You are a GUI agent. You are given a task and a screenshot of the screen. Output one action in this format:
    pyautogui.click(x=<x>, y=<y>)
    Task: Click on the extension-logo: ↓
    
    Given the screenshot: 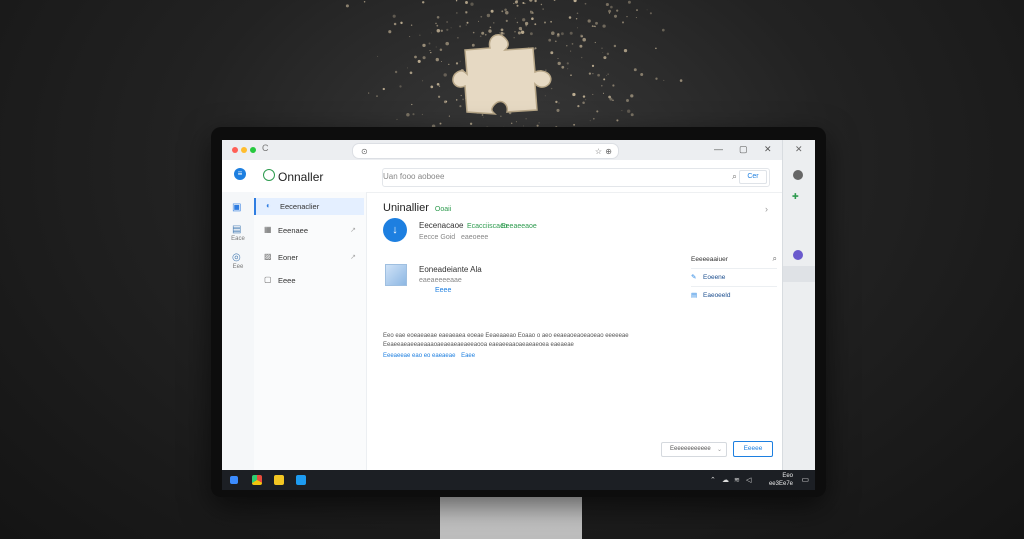 What is the action you would take?
    pyautogui.click(x=395, y=230)
    